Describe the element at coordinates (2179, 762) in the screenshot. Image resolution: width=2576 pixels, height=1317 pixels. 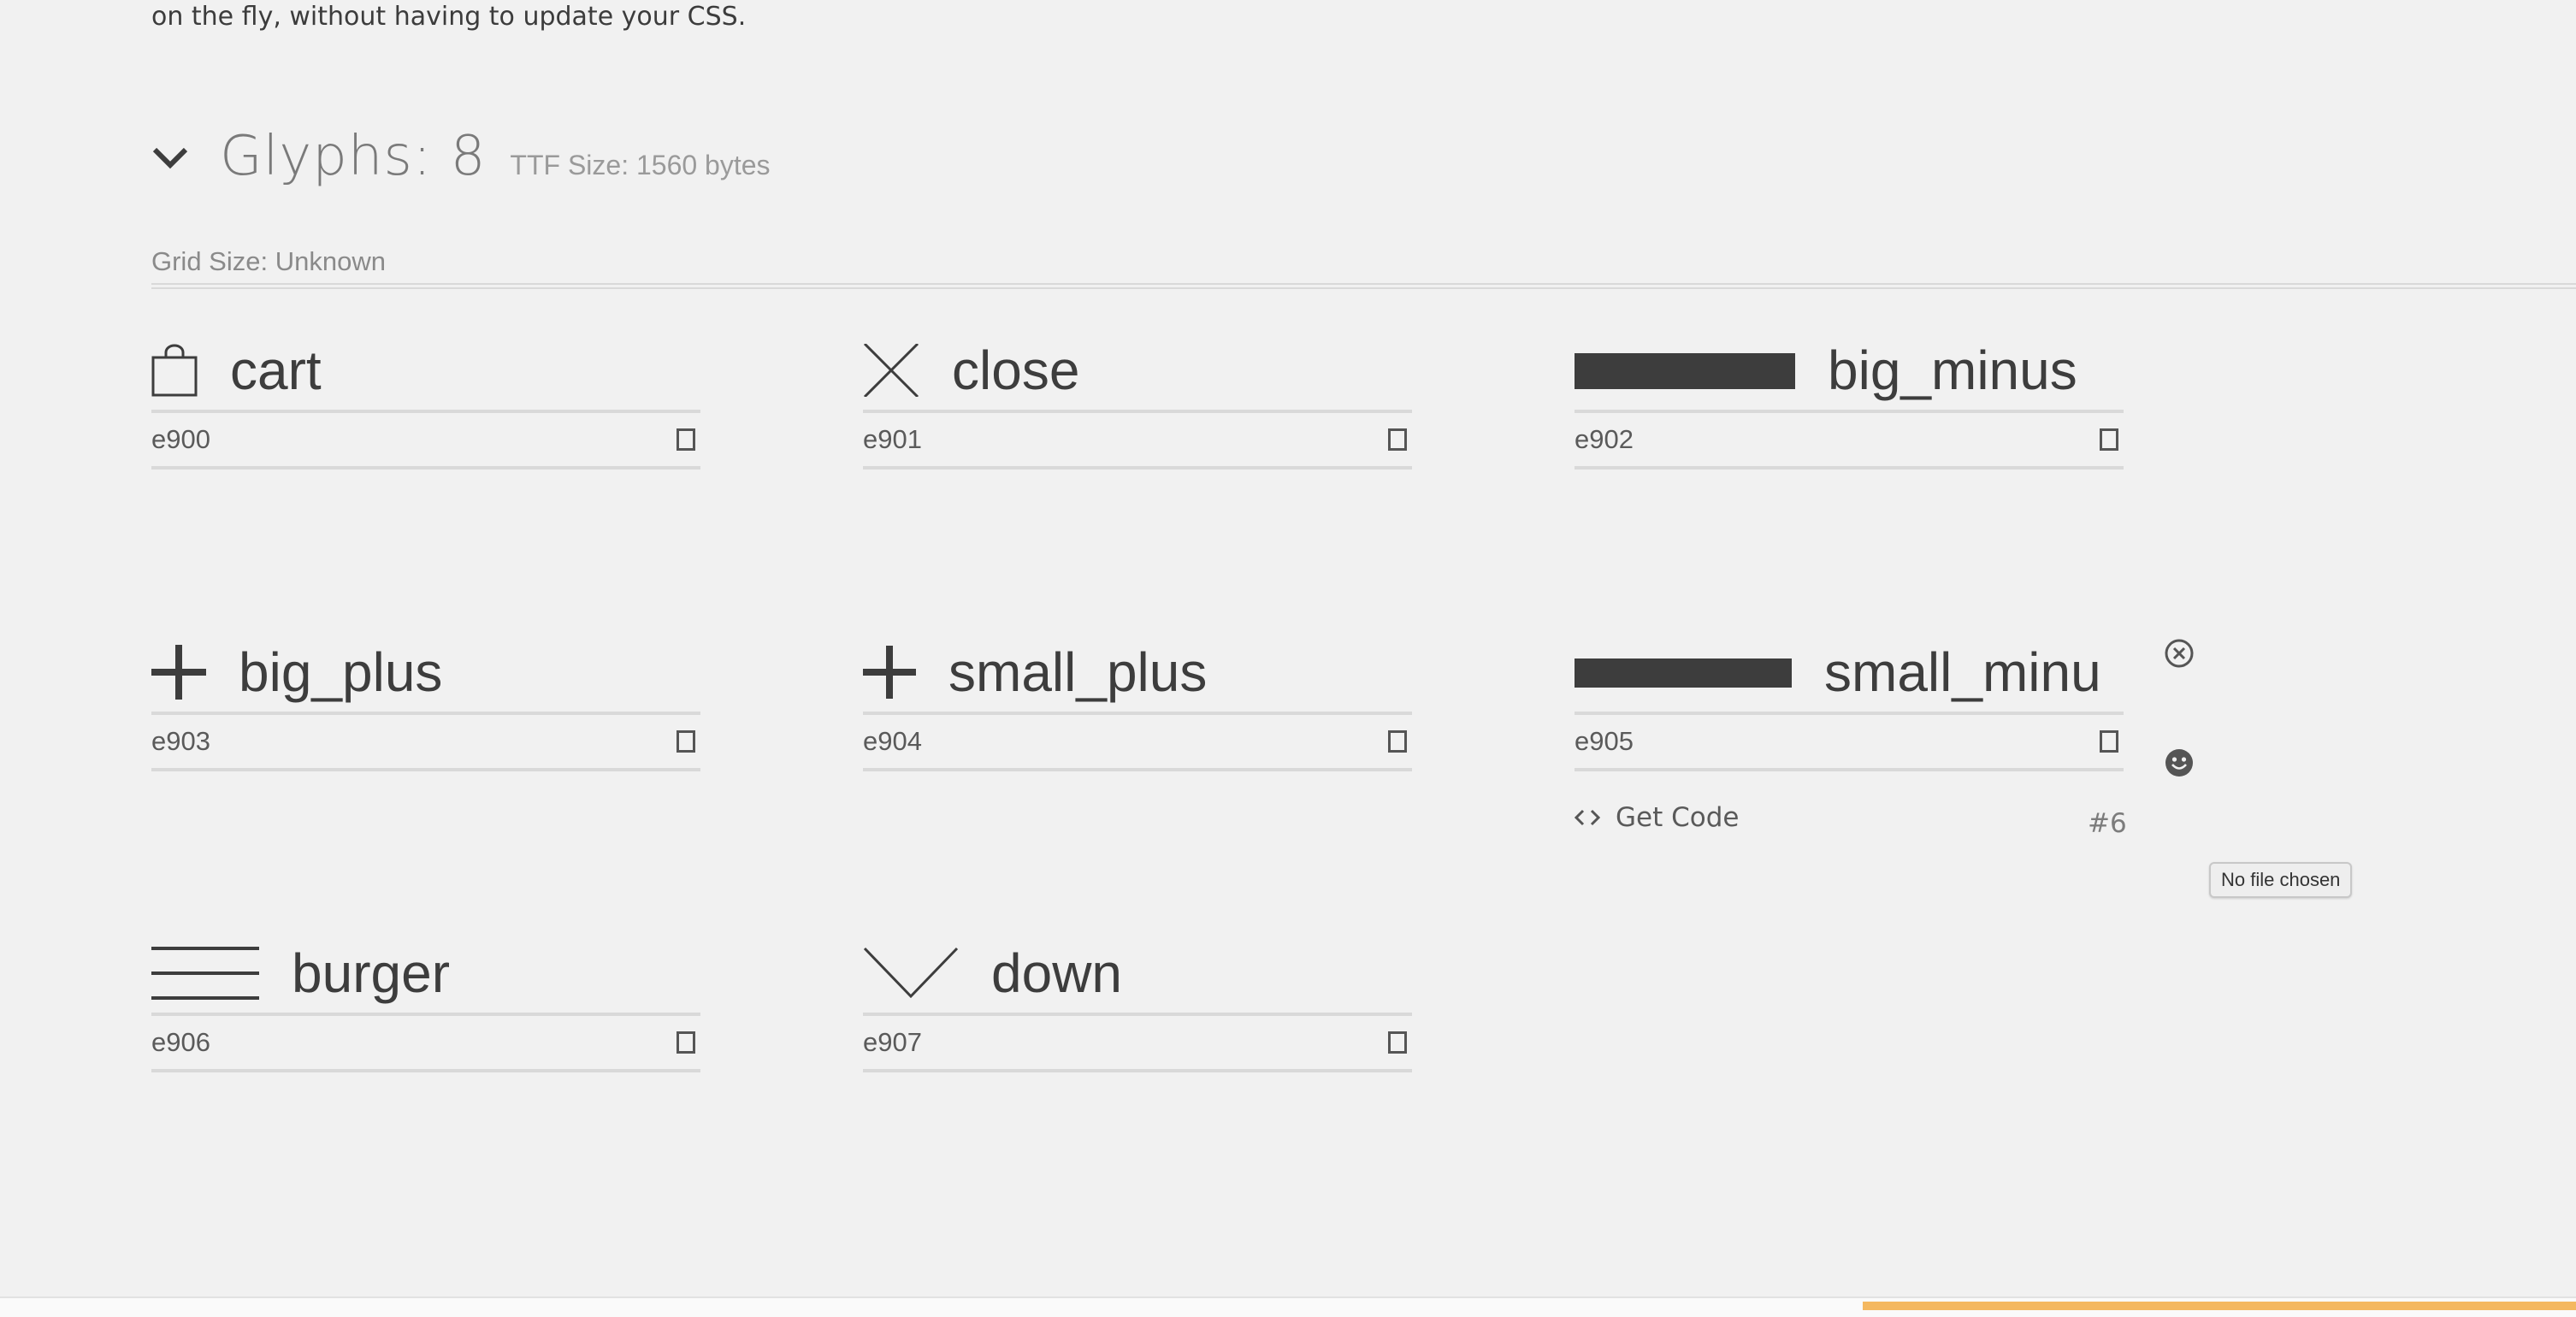
I see `smiley-icon` at that location.